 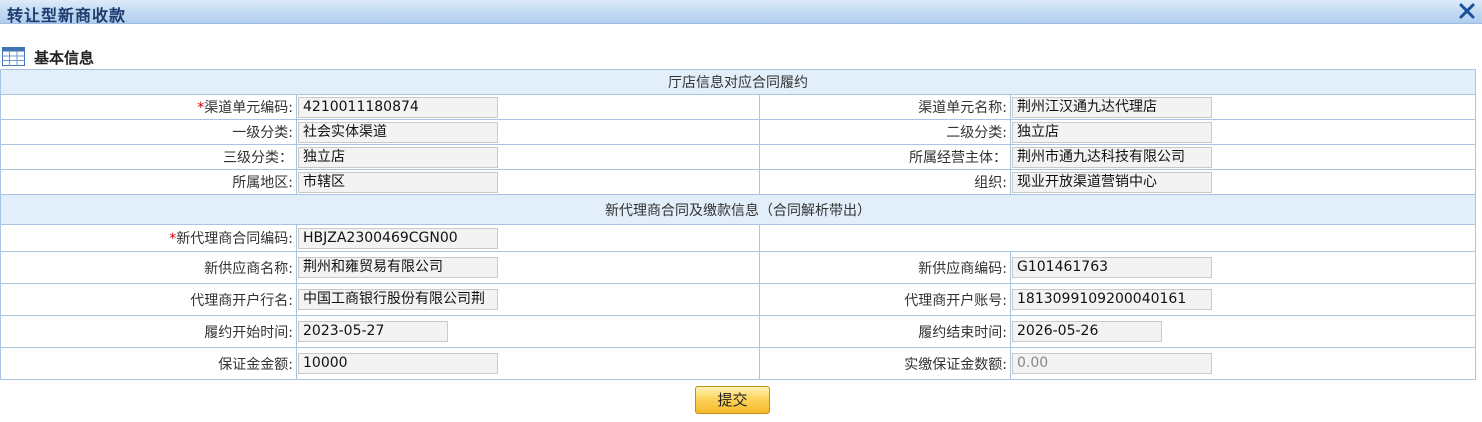 I want to click on contract-code-label: *新代理商合同编码:, so click(x=148, y=238).